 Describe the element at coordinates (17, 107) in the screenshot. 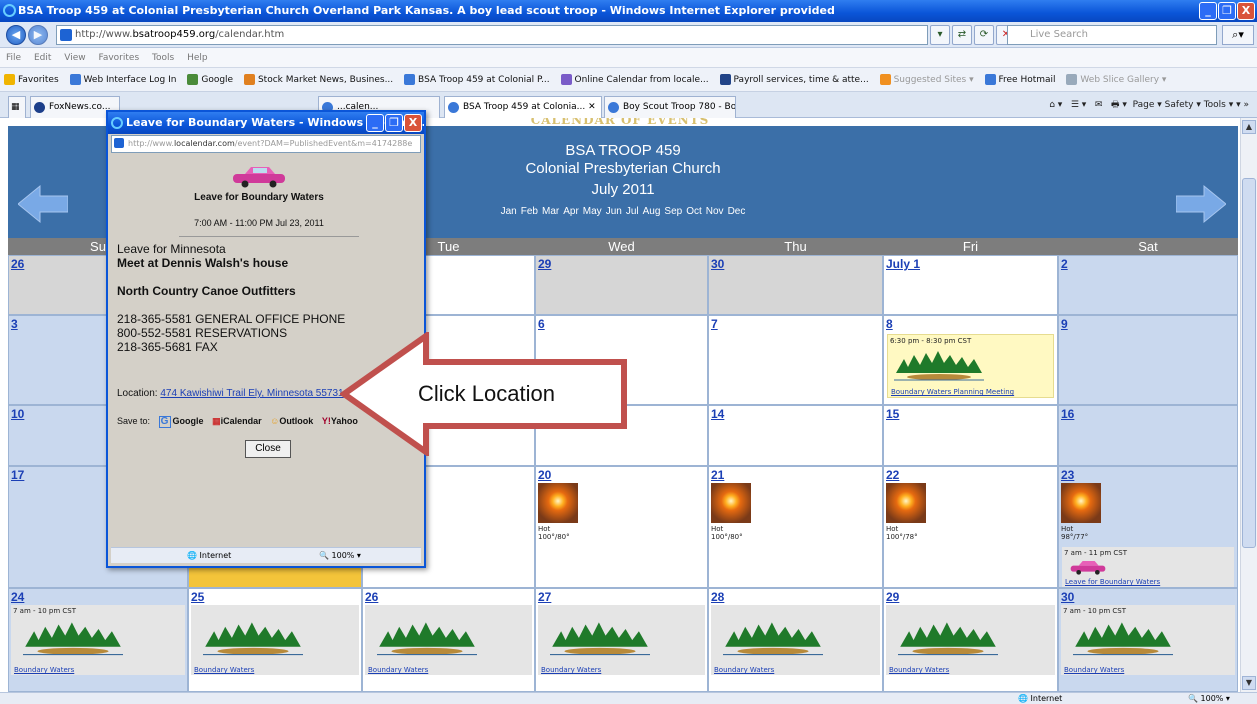

I see `quick-tabs-button: ▦` at that location.